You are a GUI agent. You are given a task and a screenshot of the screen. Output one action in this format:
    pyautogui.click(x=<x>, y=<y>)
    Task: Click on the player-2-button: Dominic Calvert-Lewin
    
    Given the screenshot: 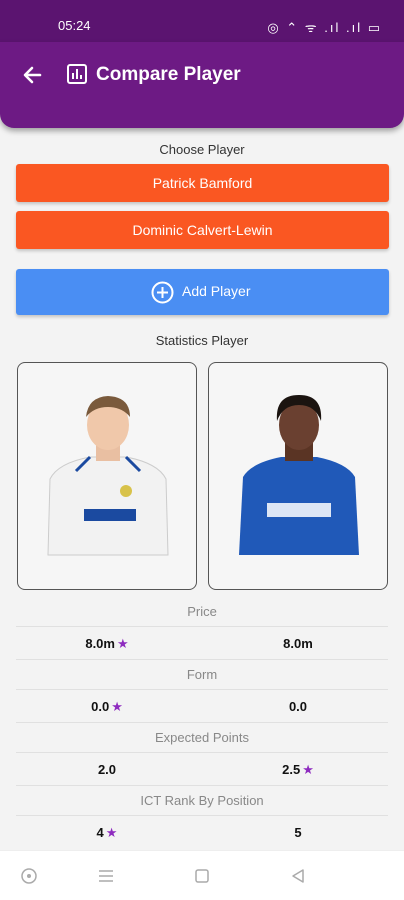 What is the action you would take?
    pyautogui.click(x=202, y=230)
    